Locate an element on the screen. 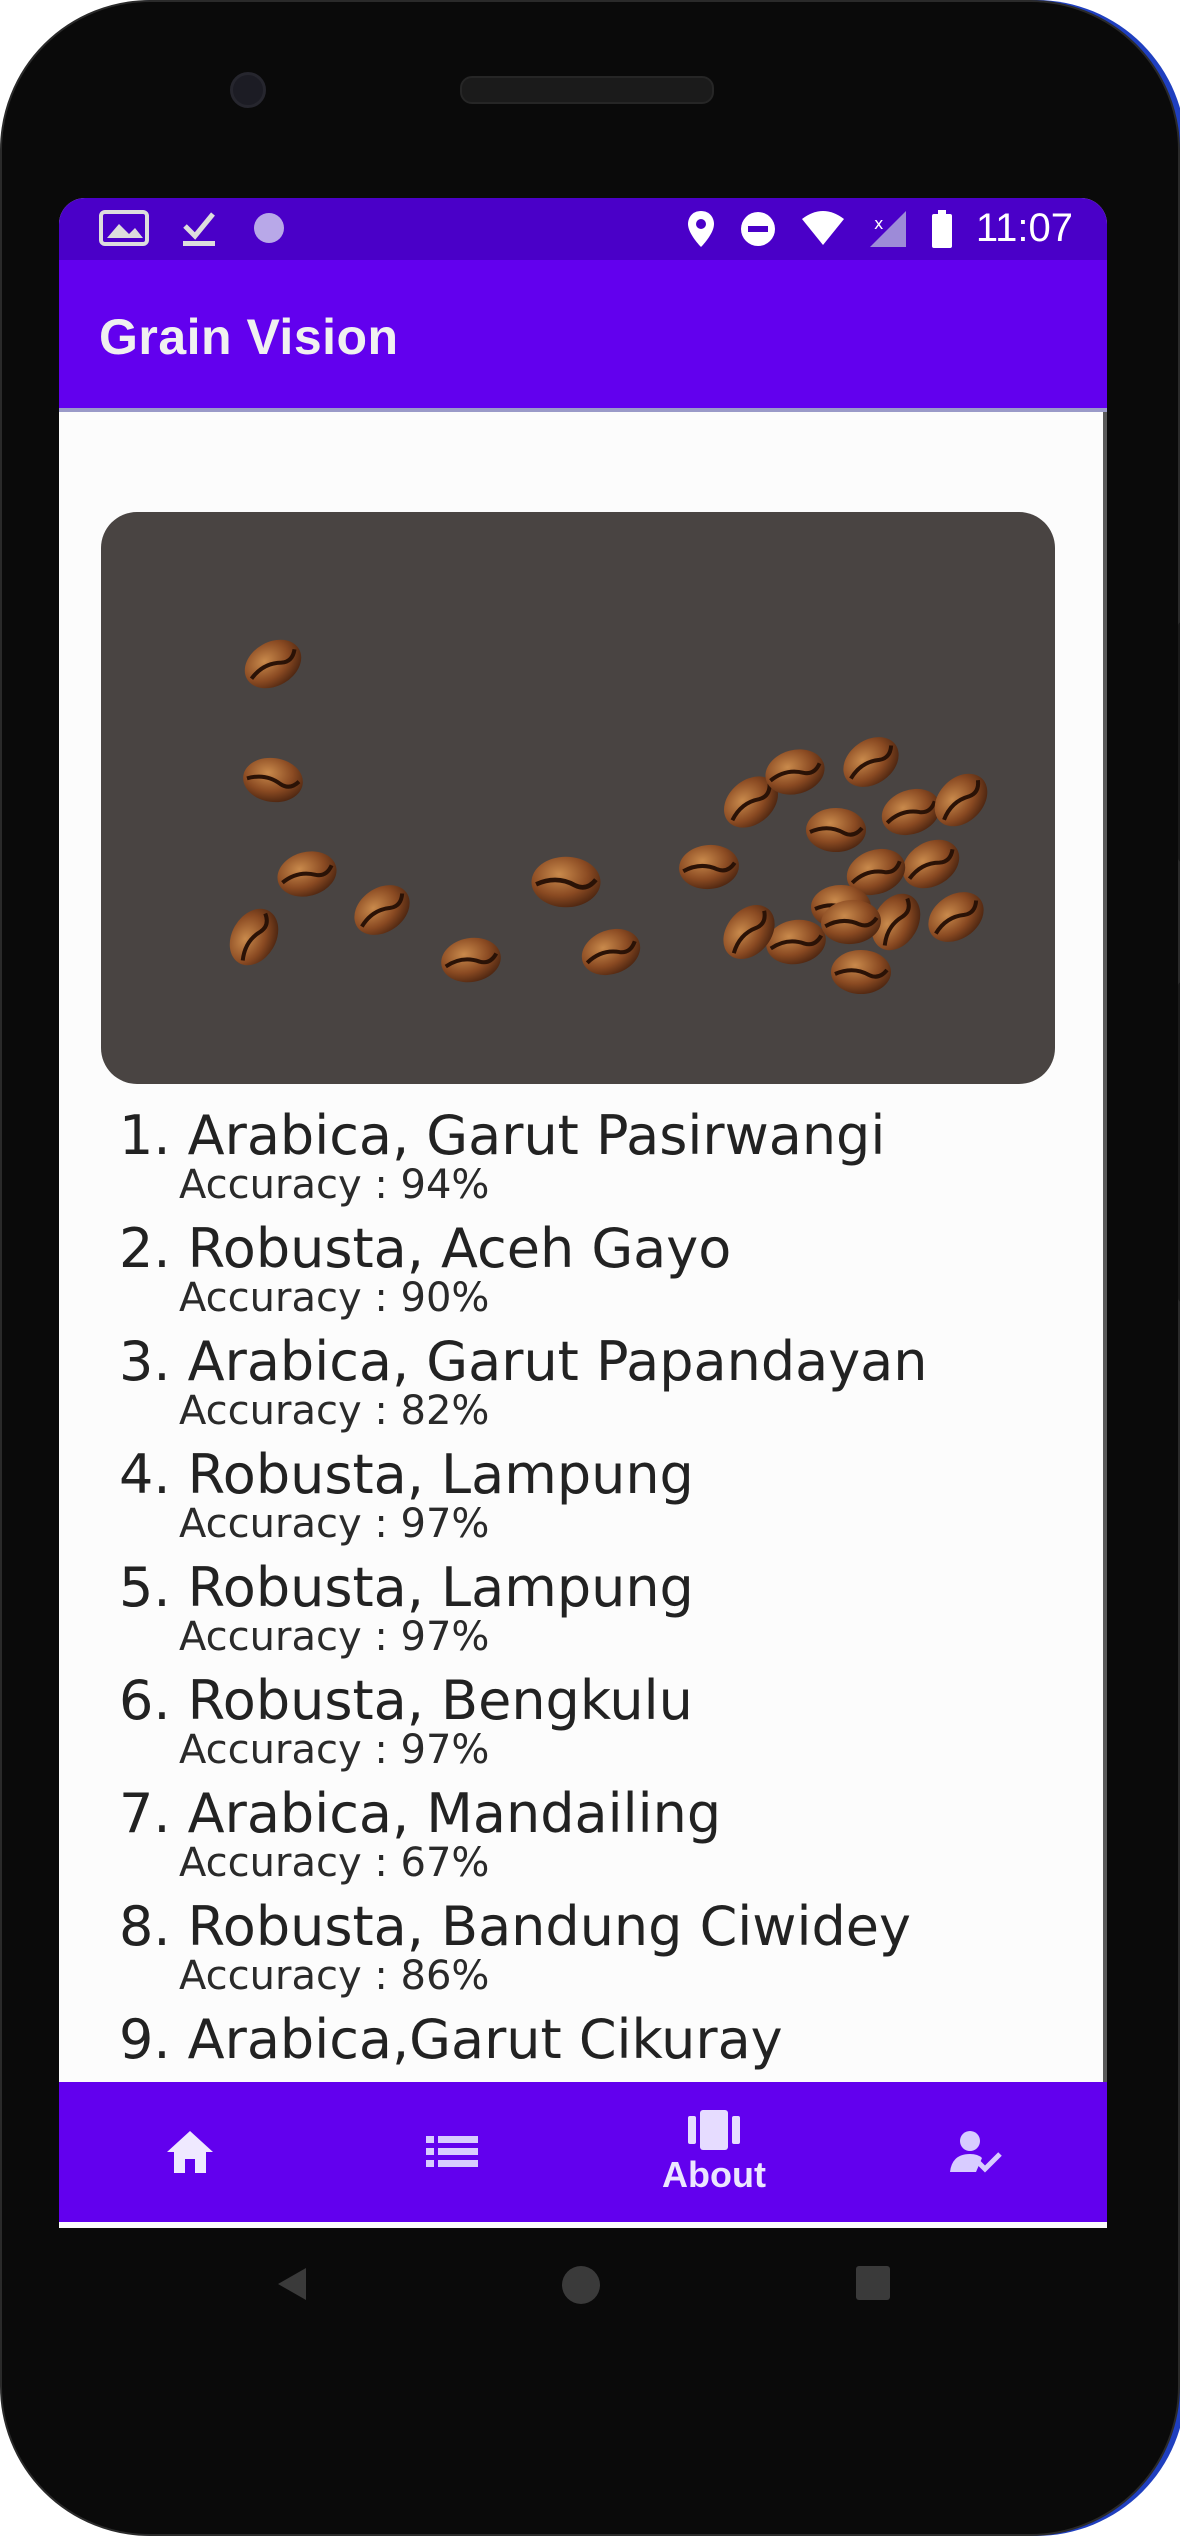  home-icon is located at coordinates (190, 2152).